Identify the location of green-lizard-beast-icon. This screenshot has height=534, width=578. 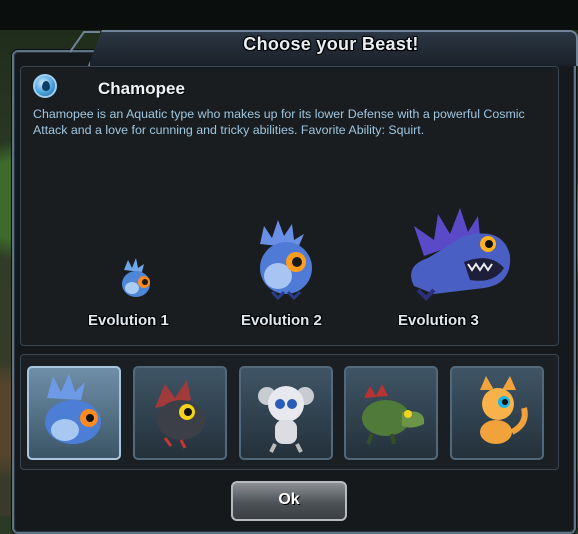
(393, 414).